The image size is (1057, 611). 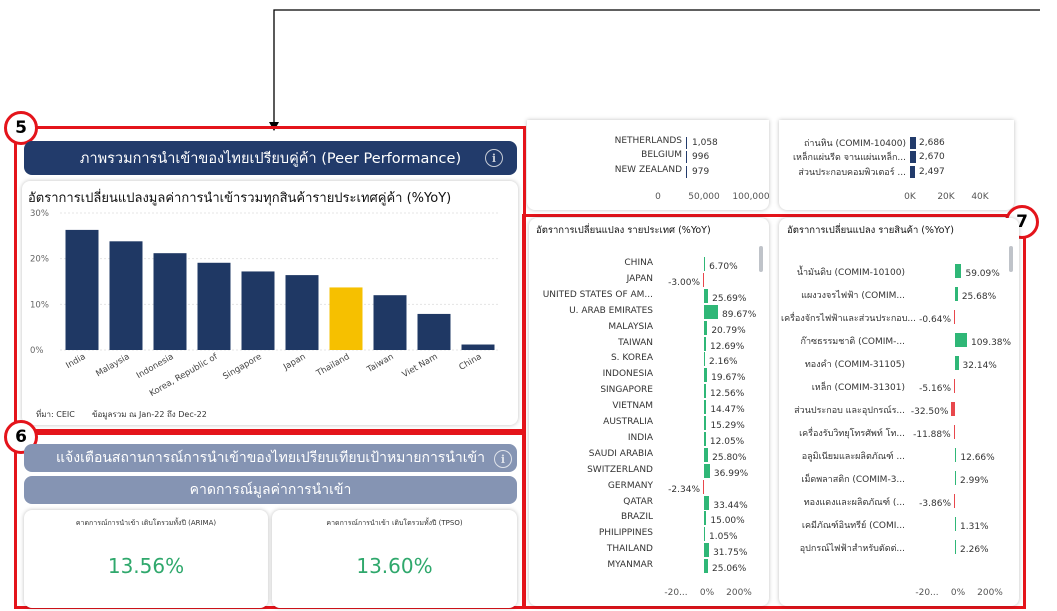 What do you see at coordinates (503, 459) in the screenshot?
I see `info-icon-2: i` at bounding box center [503, 459].